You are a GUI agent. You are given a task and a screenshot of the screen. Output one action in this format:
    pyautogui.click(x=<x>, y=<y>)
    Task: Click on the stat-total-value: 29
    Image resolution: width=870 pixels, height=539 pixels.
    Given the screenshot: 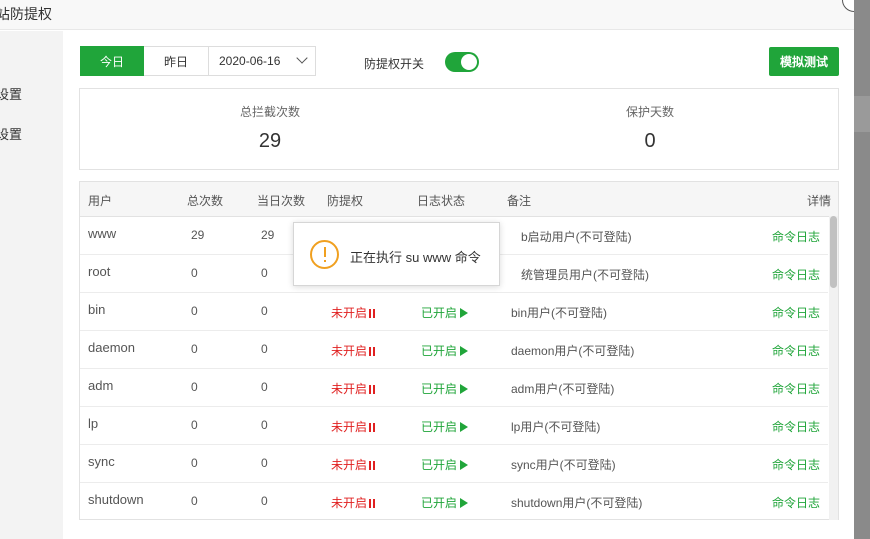 What is the action you would take?
    pyautogui.click(x=270, y=141)
    